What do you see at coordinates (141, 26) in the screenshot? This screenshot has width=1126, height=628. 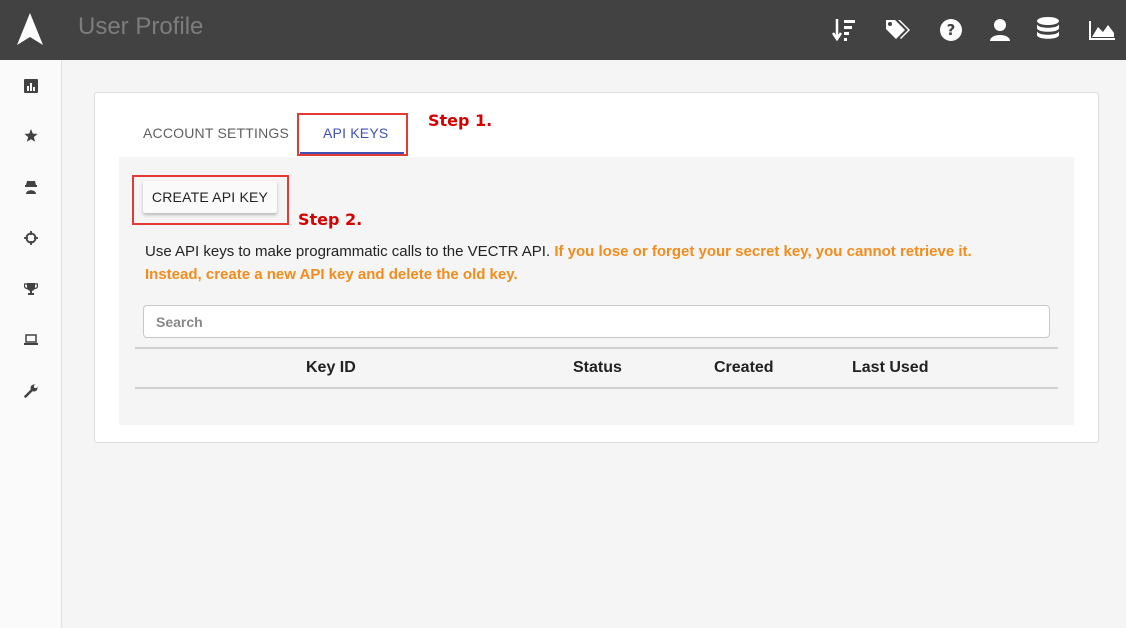 I see `page-title: User Profile` at bounding box center [141, 26].